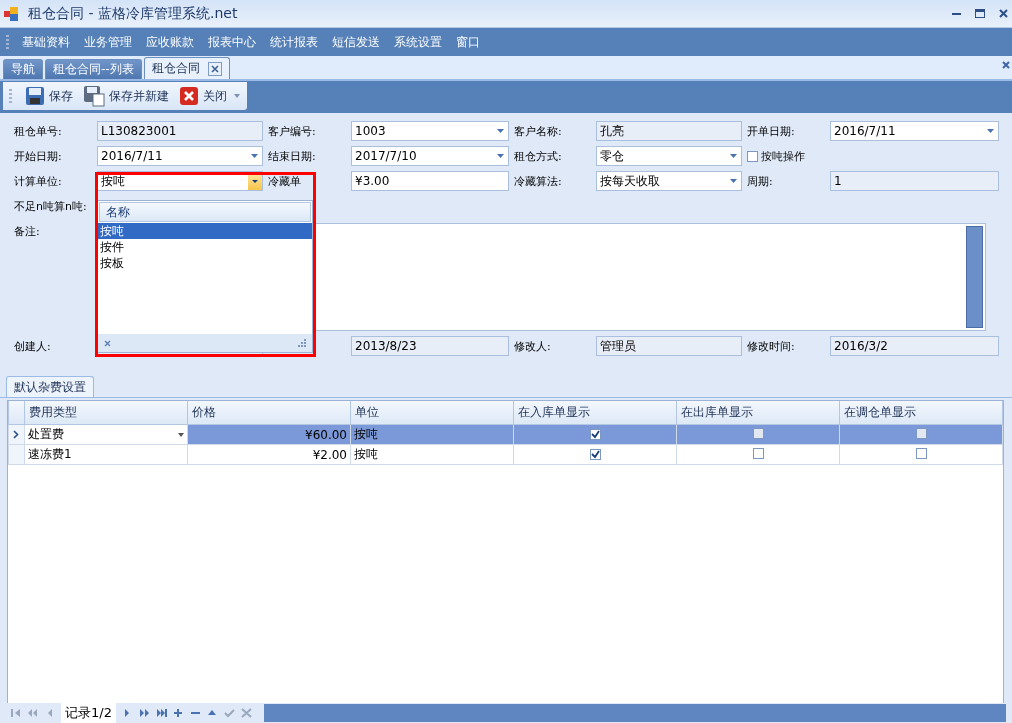  What do you see at coordinates (49, 96) in the screenshot?
I see `toolbar-button: 保存` at bounding box center [49, 96].